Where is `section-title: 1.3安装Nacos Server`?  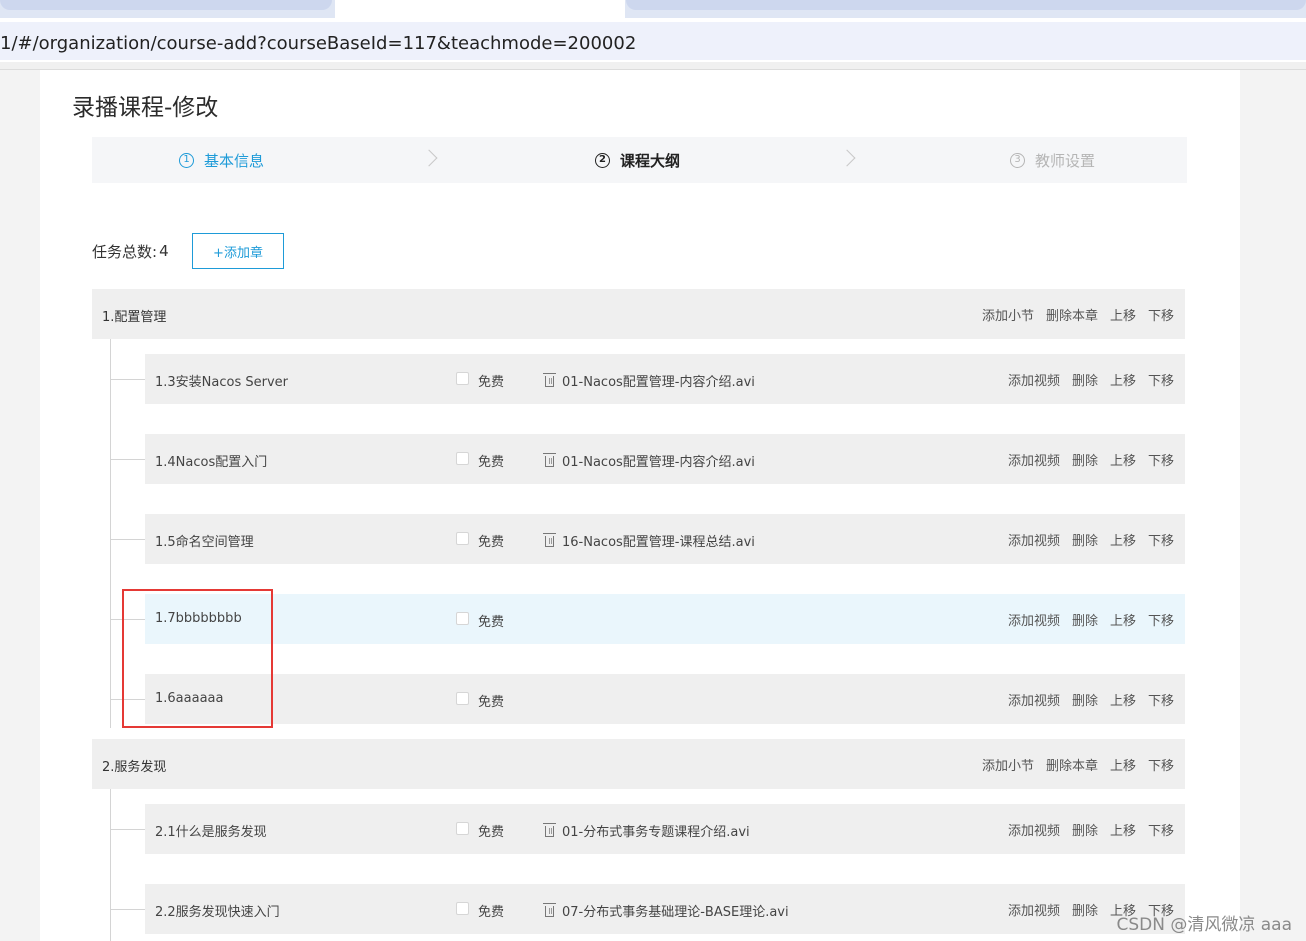
section-title: 1.3安装Nacos Server is located at coordinates (222, 382).